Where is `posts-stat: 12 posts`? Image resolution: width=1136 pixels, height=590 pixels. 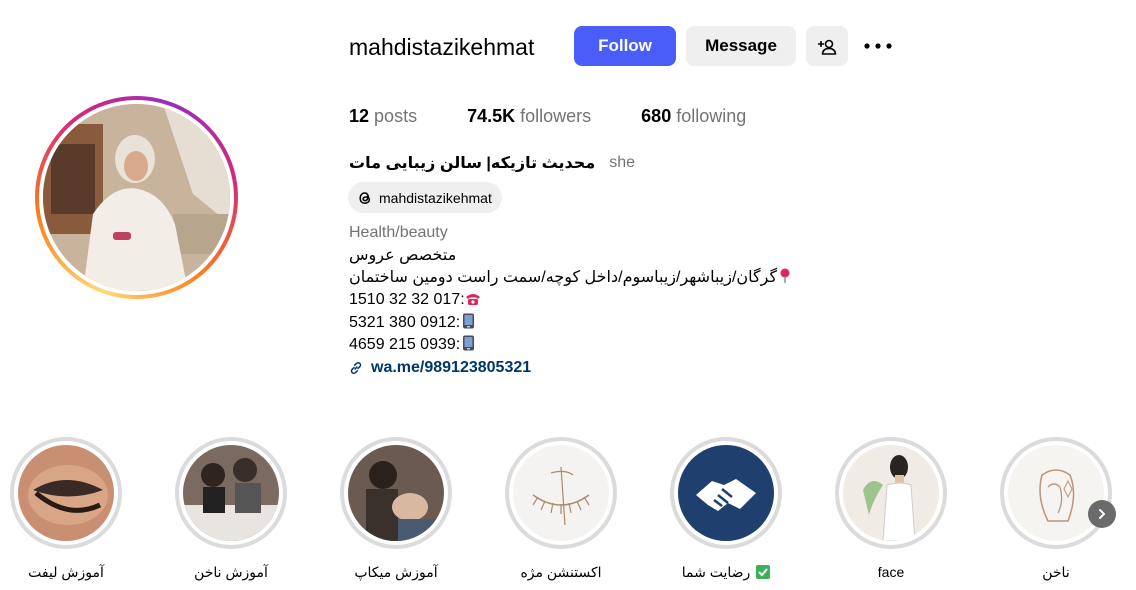
posts-stat: 12 posts is located at coordinates (383, 116).